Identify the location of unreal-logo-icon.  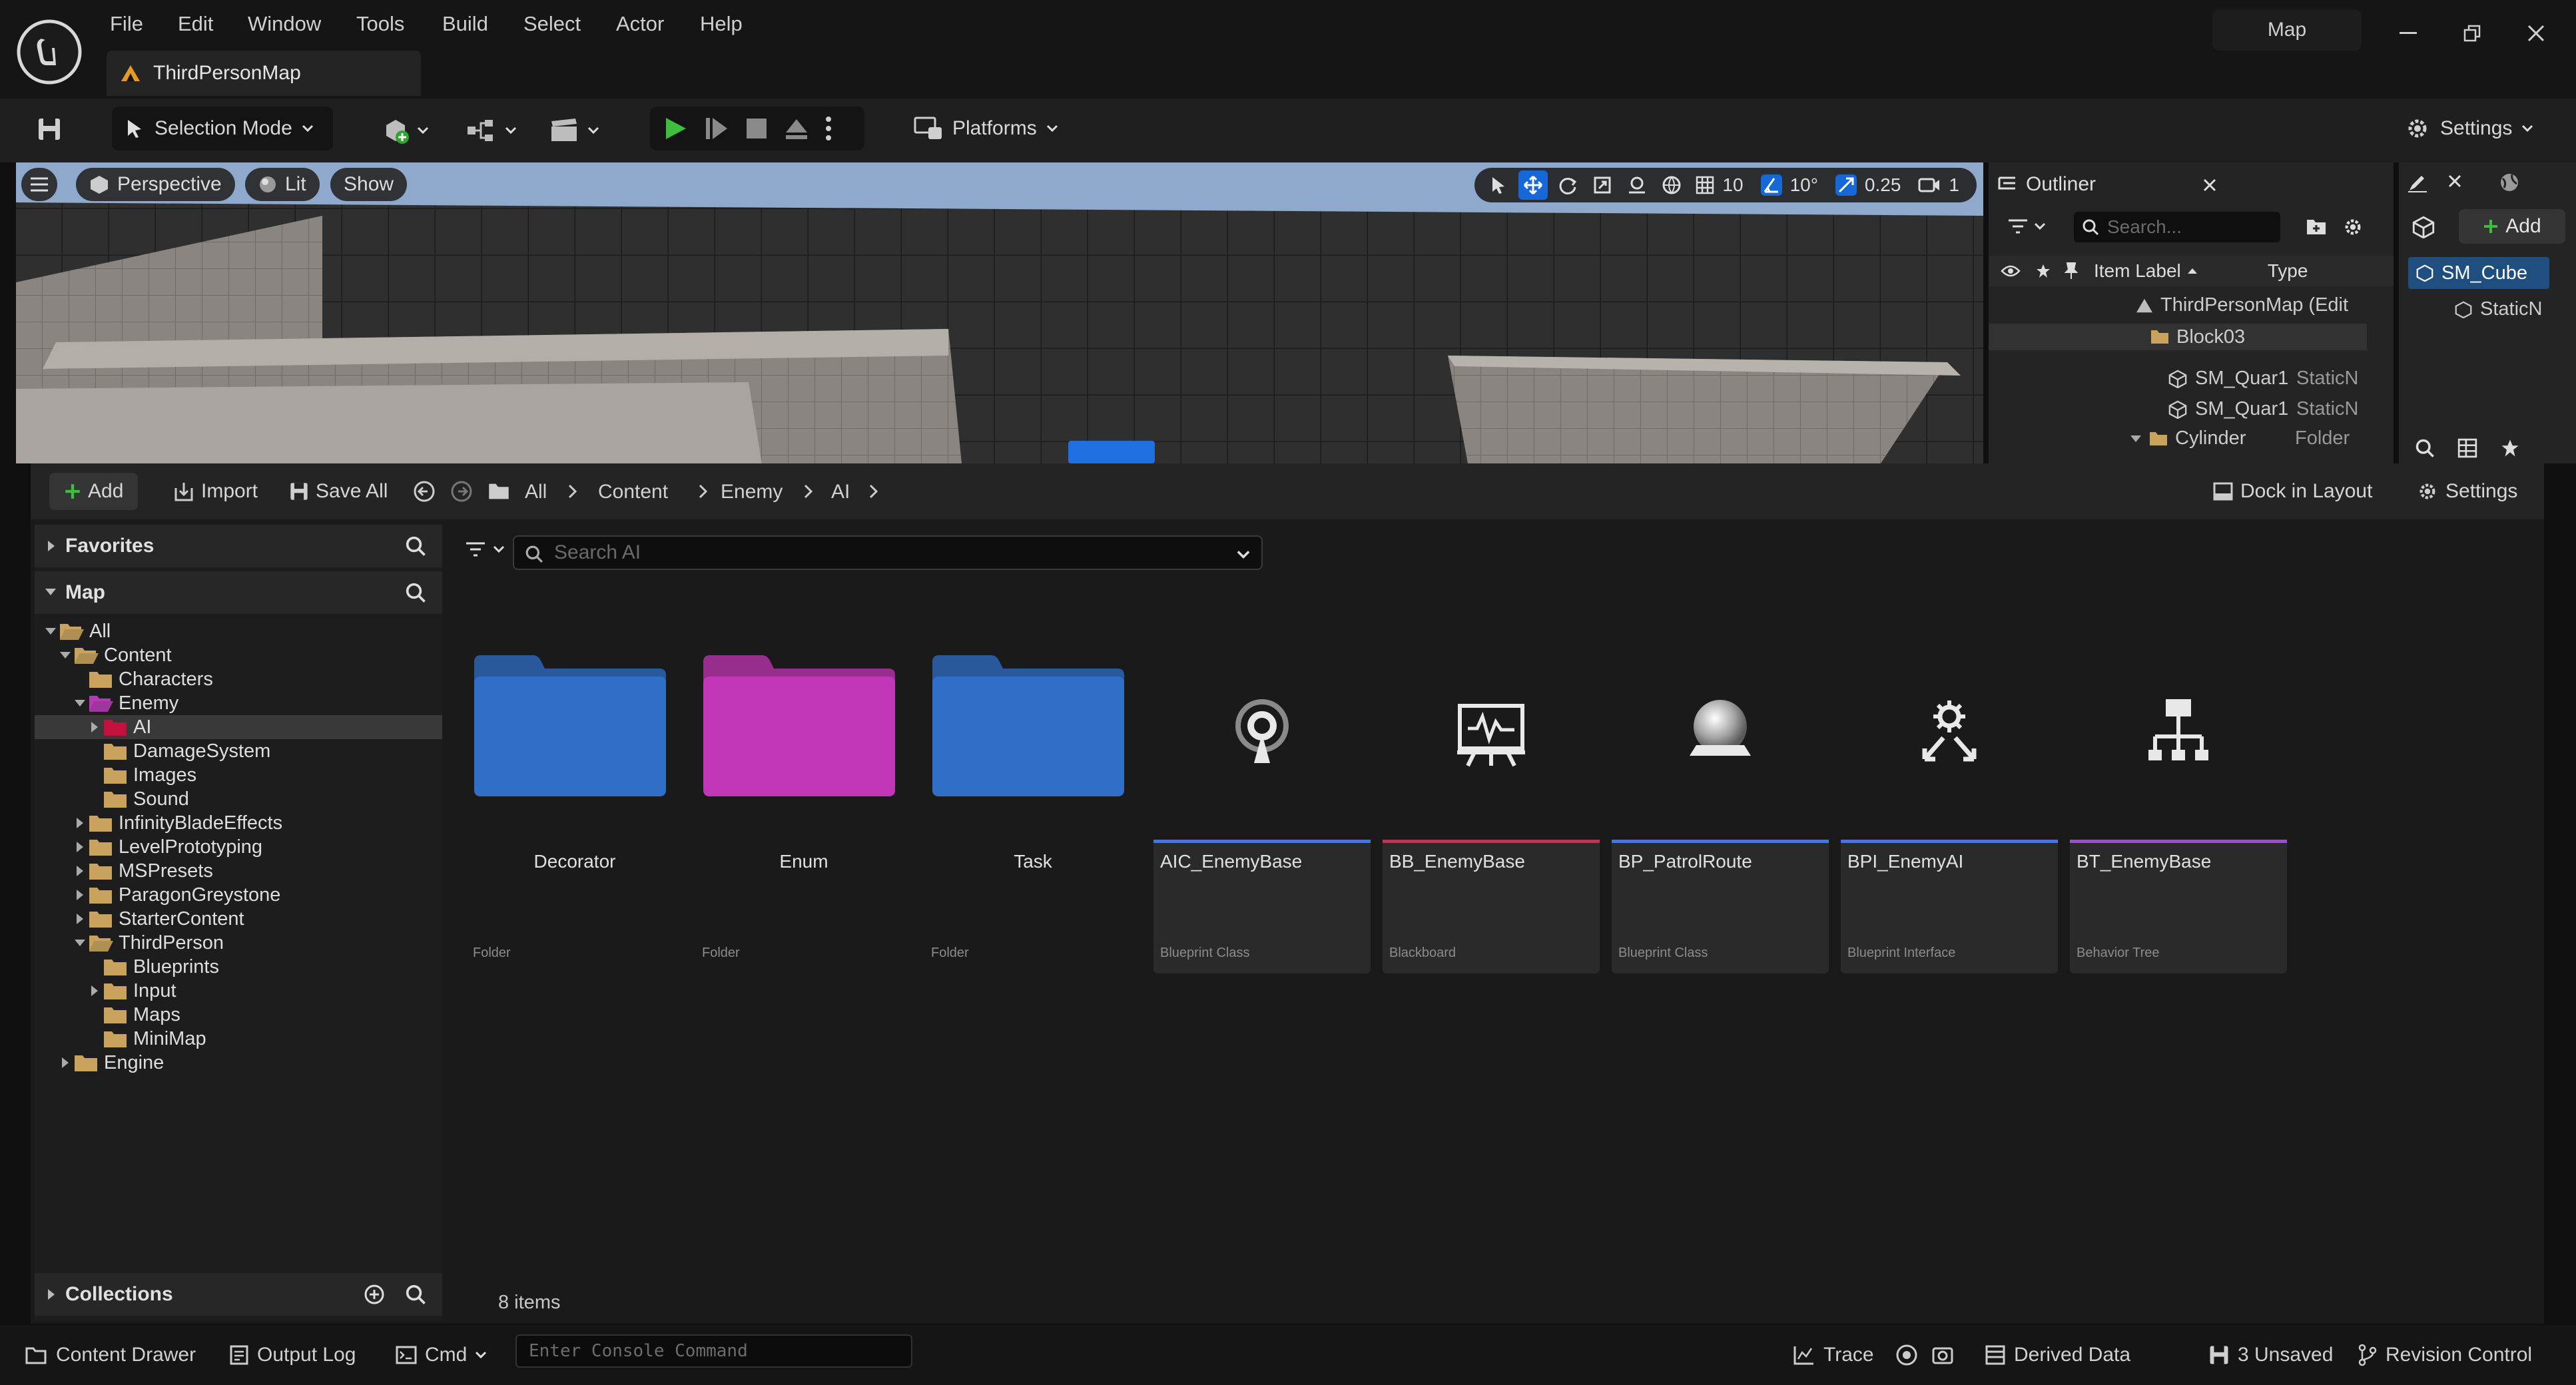
(49, 52).